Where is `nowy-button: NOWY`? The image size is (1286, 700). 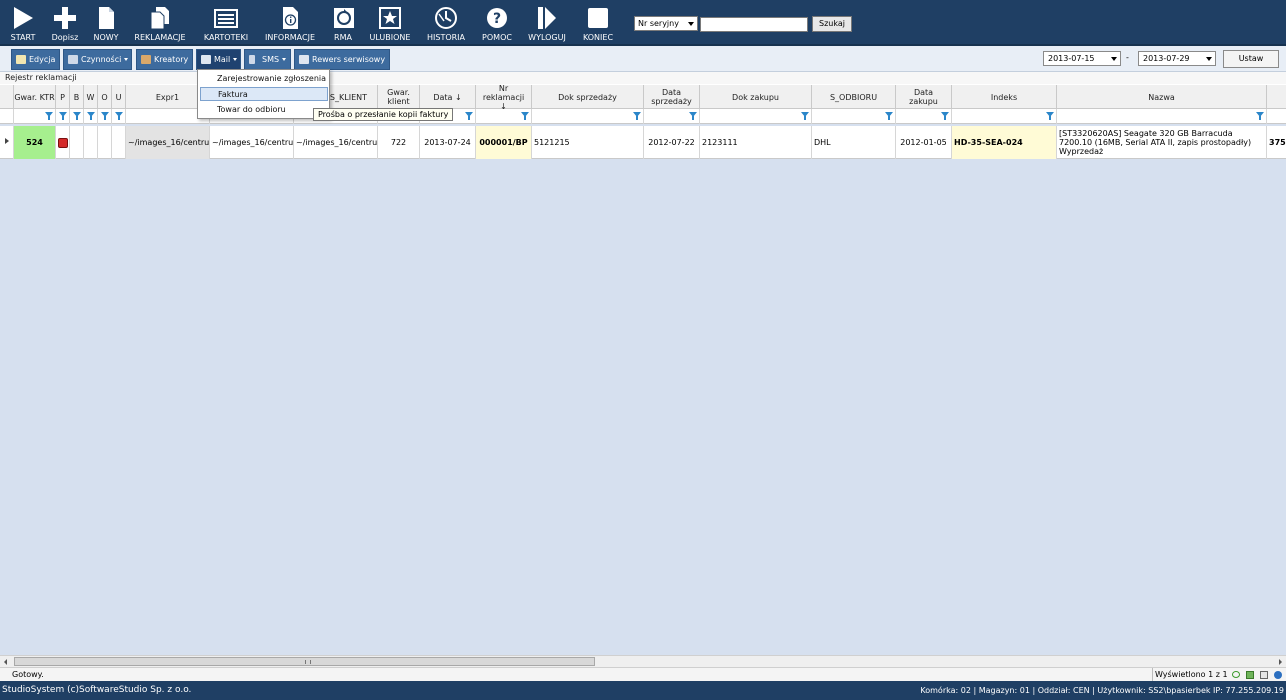 nowy-button: NOWY is located at coordinates (106, 25).